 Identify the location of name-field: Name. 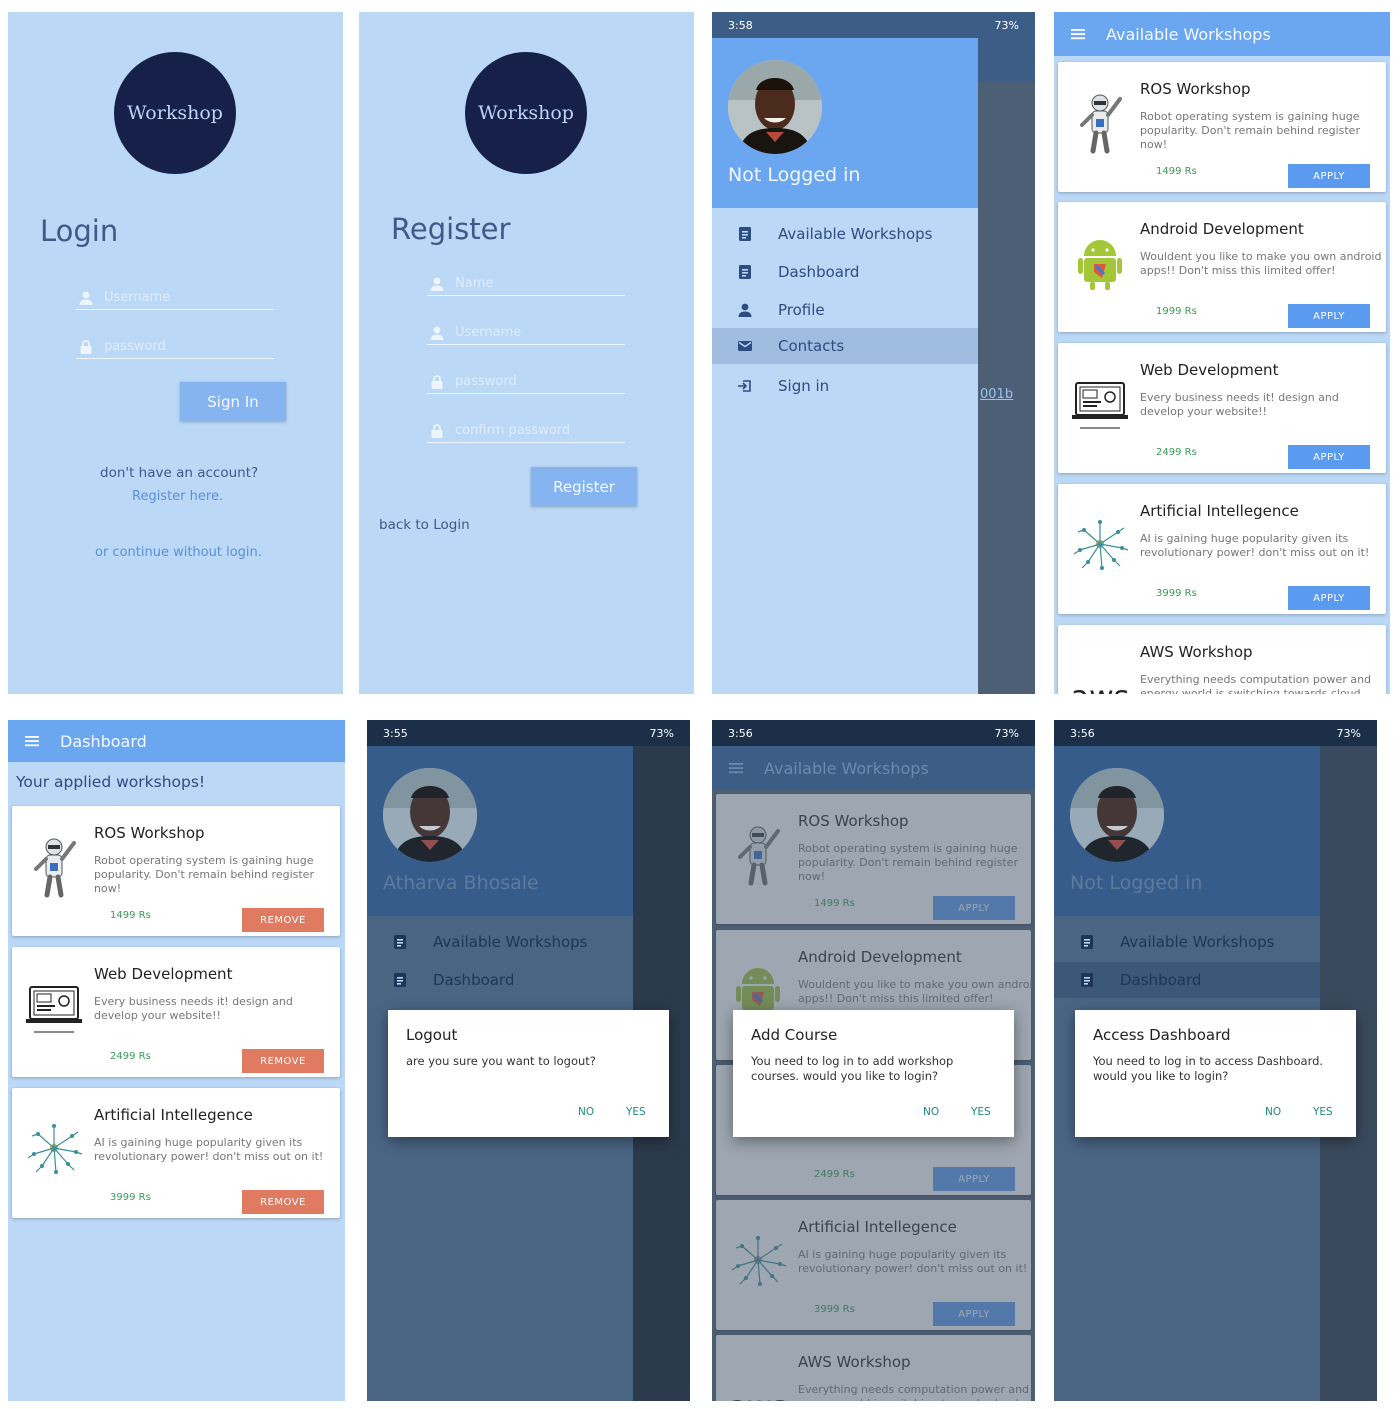
(526, 284).